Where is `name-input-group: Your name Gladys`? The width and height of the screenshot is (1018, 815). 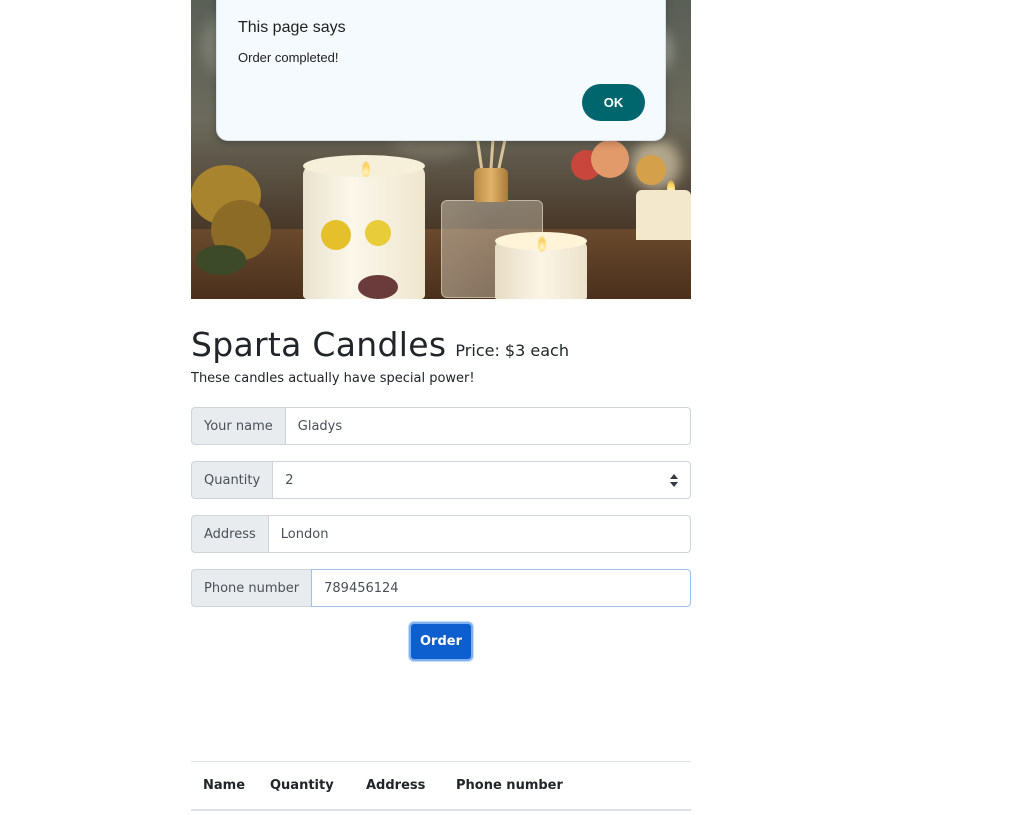
name-input-group: Your name Gladys is located at coordinates (441, 426).